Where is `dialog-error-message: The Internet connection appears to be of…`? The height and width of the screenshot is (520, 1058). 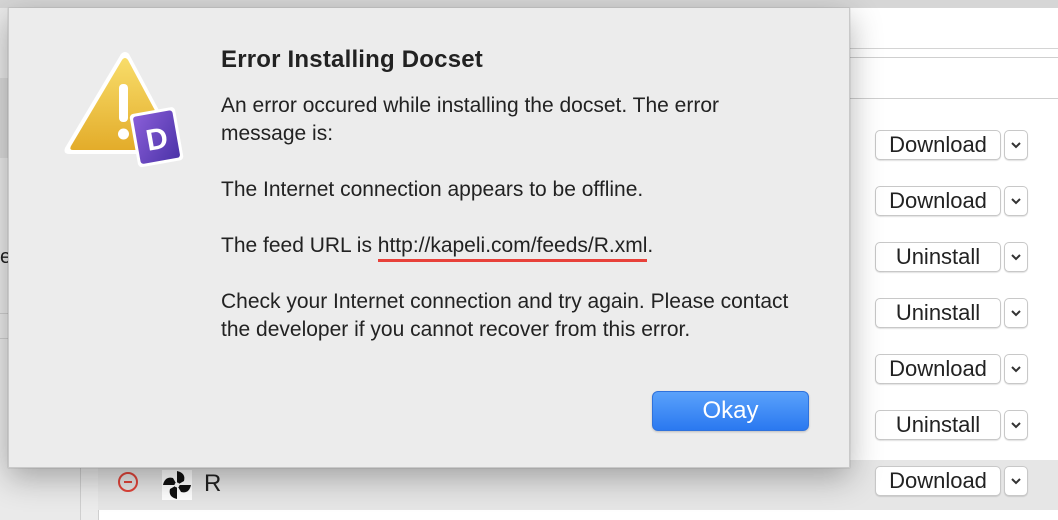
dialog-error-message: The Internet connection appears to be of… is located at coordinates (432, 189).